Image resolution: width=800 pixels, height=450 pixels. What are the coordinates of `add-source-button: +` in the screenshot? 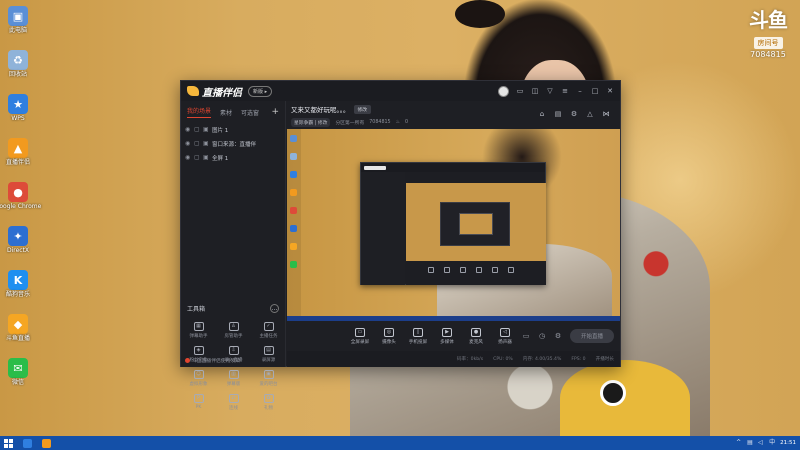 It's located at (275, 112).